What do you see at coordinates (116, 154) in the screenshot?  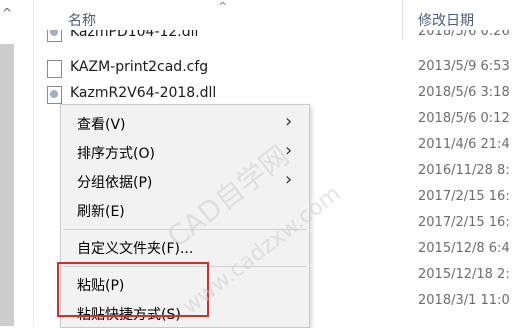 I see `menu-item-label: 排序方式(O)` at bounding box center [116, 154].